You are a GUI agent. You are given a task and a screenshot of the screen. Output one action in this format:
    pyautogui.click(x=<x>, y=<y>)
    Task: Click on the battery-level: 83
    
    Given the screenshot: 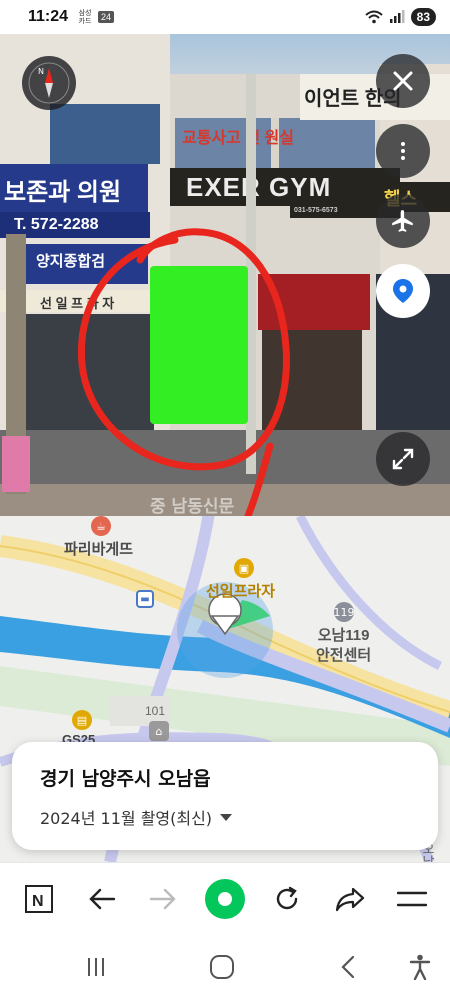 What is the action you would take?
    pyautogui.click(x=423, y=17)
    